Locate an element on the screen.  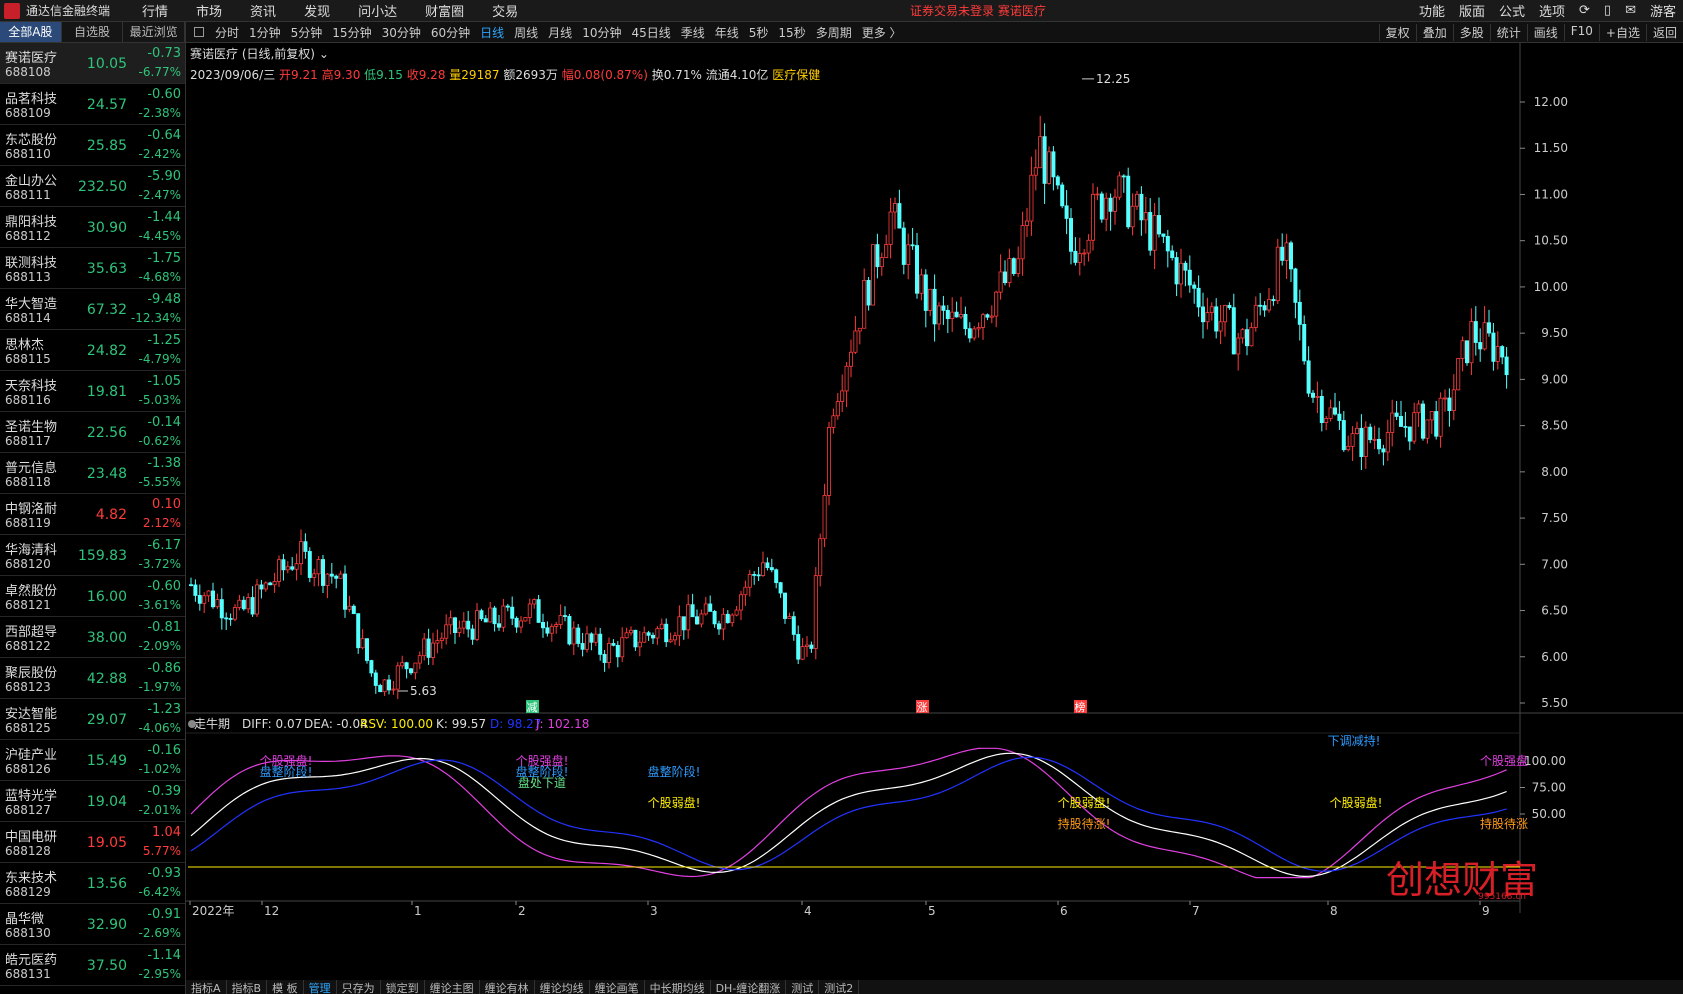
menu-formula: 公式 is located at coordinates (1512, 10).